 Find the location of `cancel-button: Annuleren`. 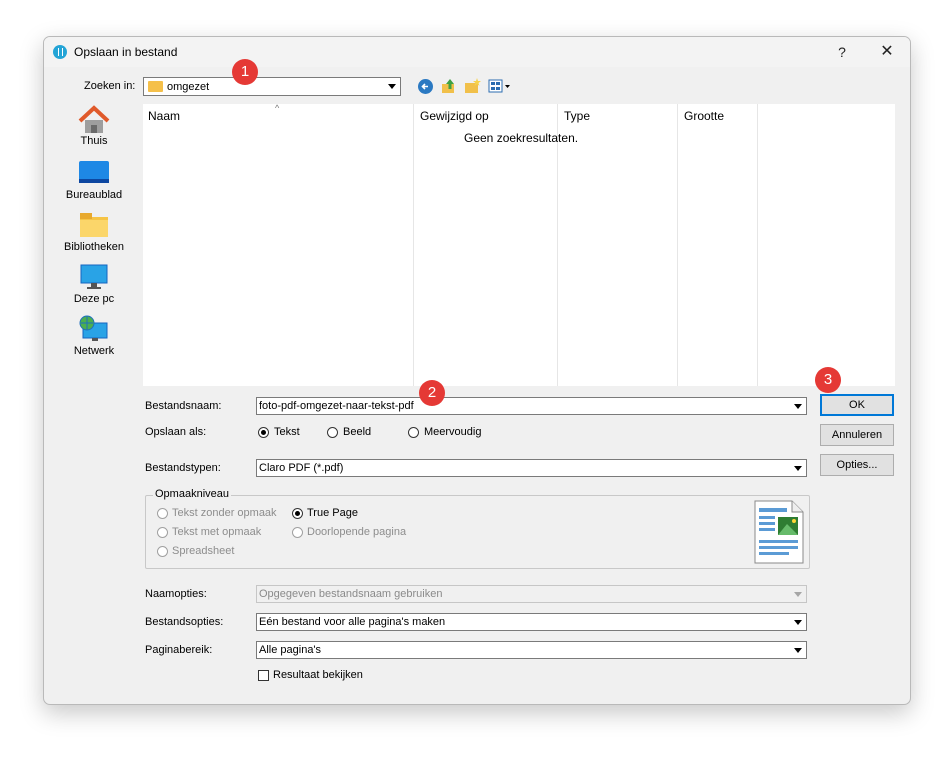

cancel-button: Annuleren is located at coordinates (857, 435).